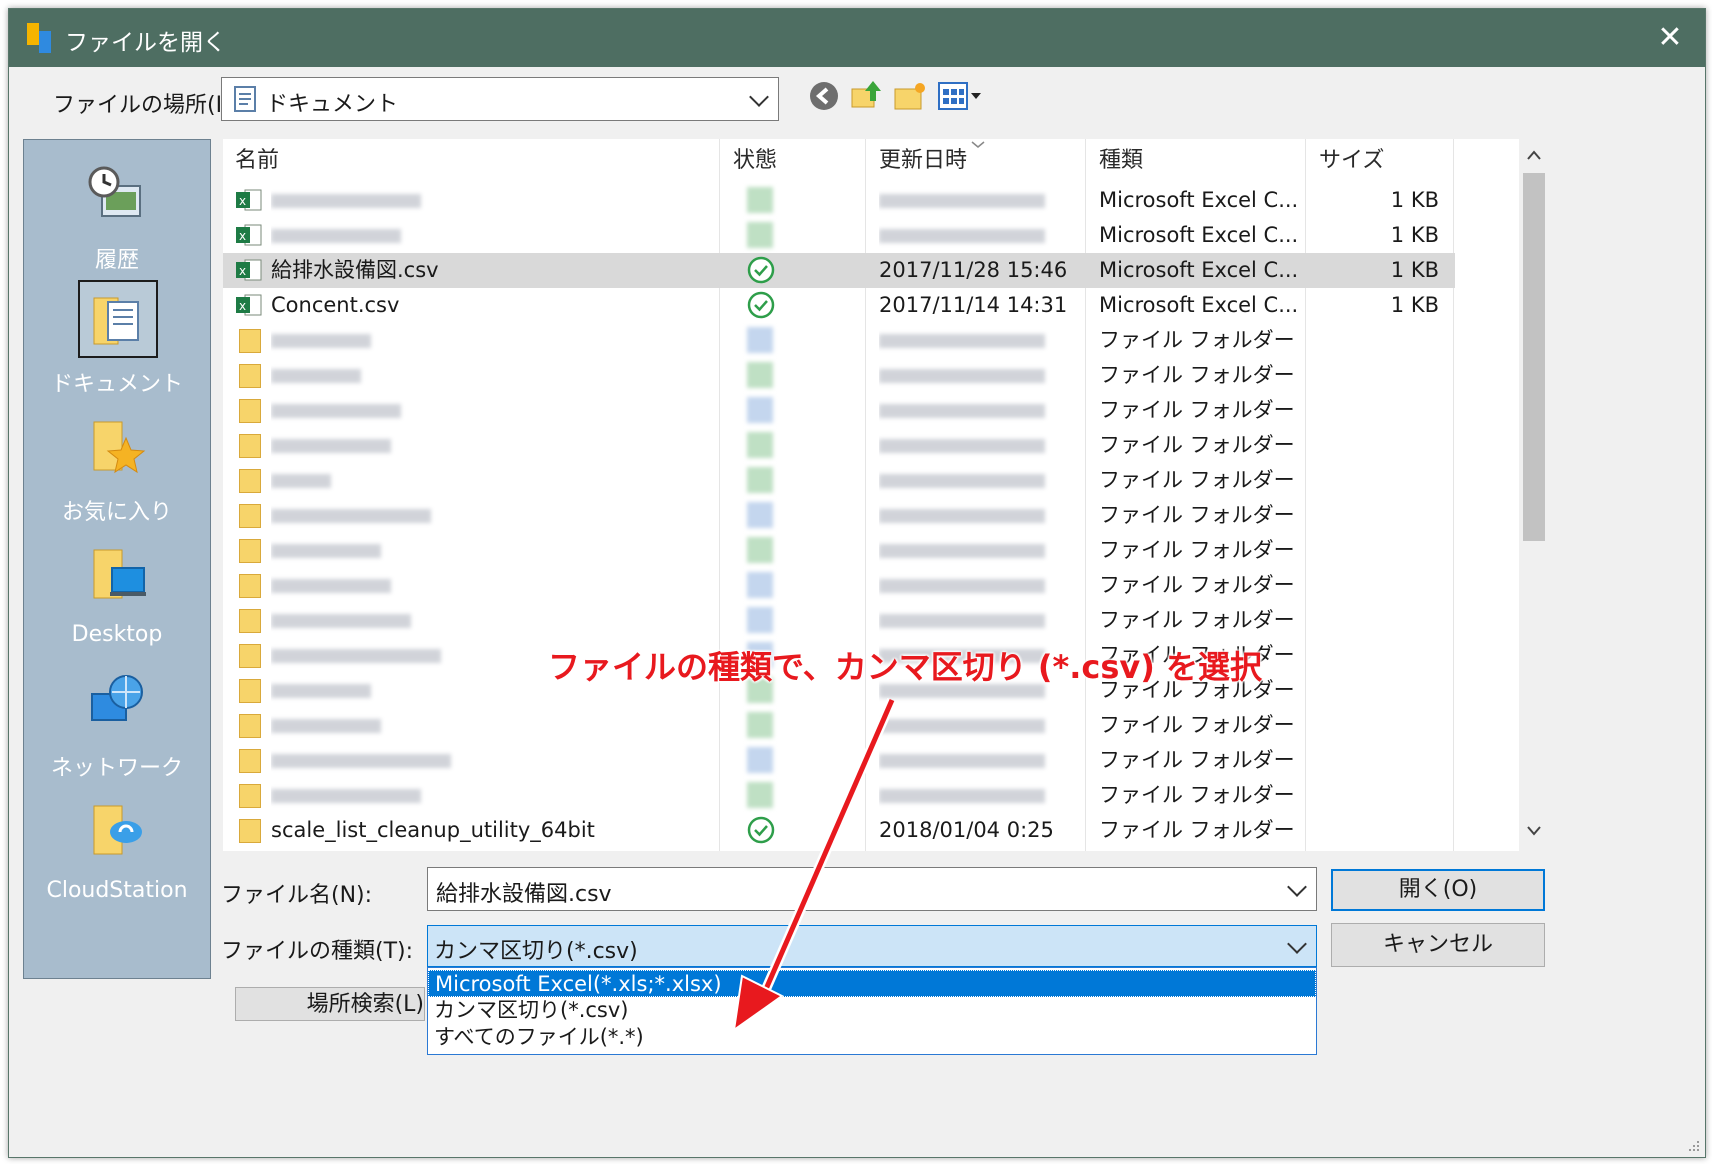 The height and width of the screenshot is (1164, 1712). I want to click on place-desktop: Desktop, so click(117, 598).